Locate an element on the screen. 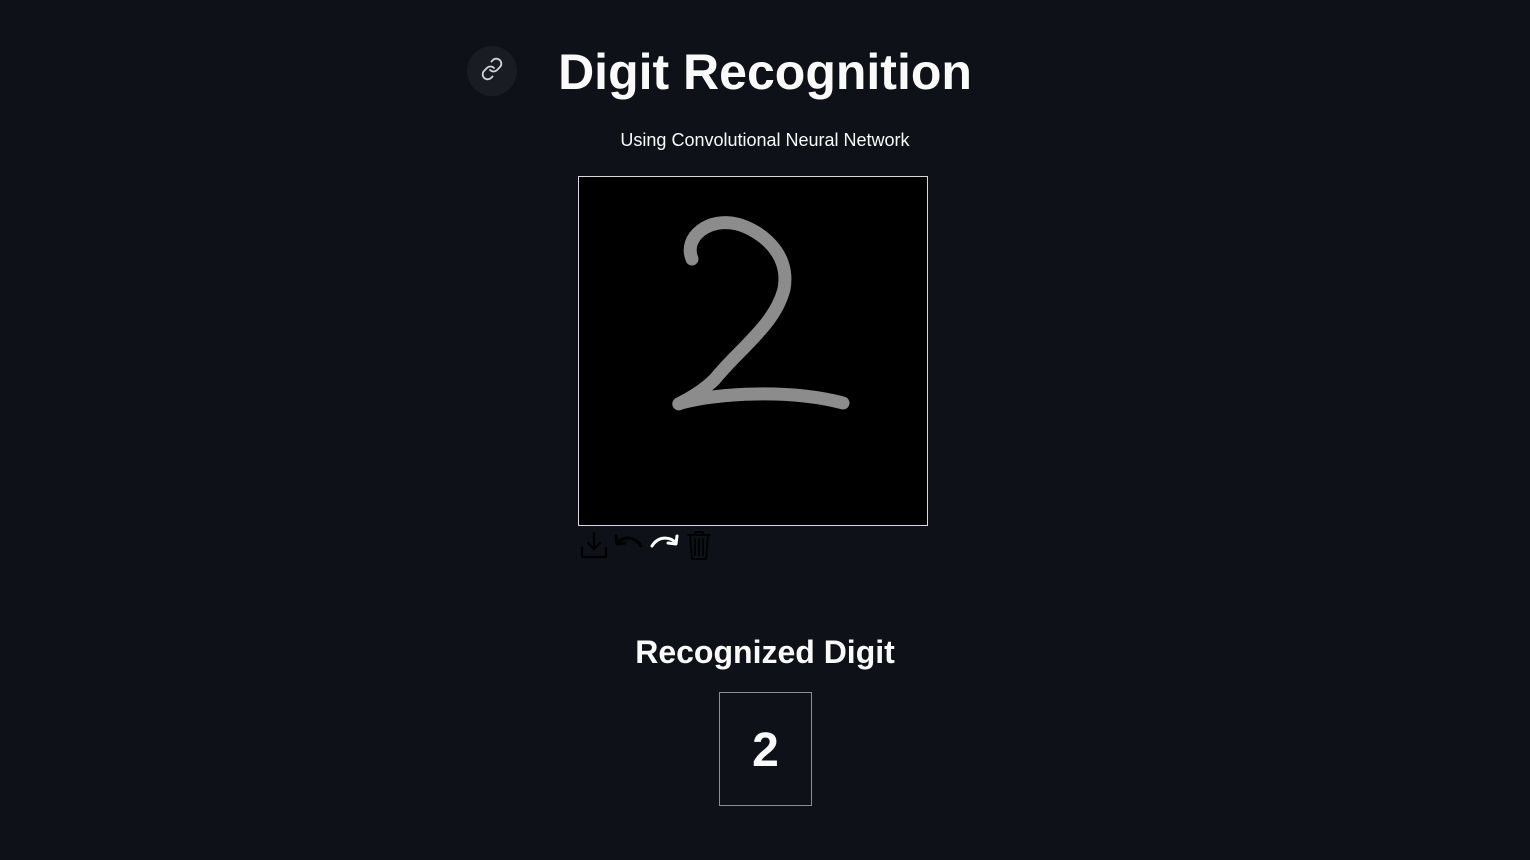 The width and height of the screenshot is (1530, 860). redo-button is located at coordinates (663, 547).